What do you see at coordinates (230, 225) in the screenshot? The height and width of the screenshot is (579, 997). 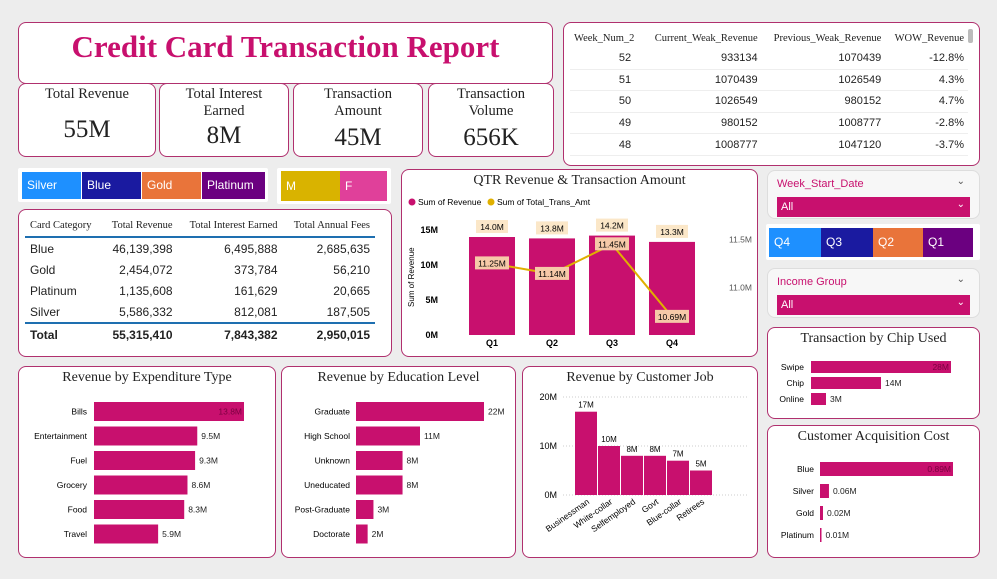 I see `column-header: Total Interest Earned` at bounding box center [230, 225].